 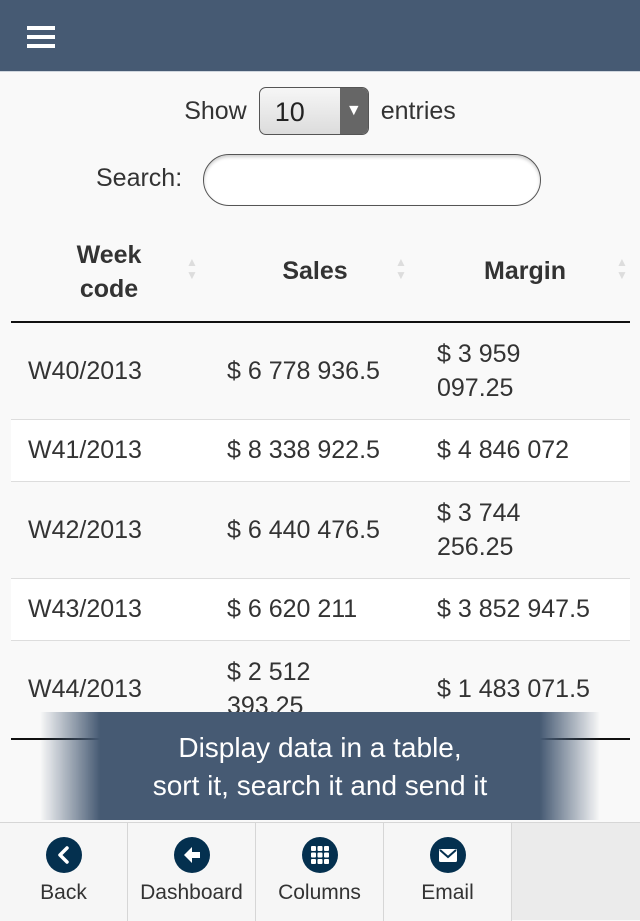 What do you see at coordinates (315, 449) in the screenshot?
I see `cell-sales: $ 8 338 922.5` at bounding box center [315, 449].